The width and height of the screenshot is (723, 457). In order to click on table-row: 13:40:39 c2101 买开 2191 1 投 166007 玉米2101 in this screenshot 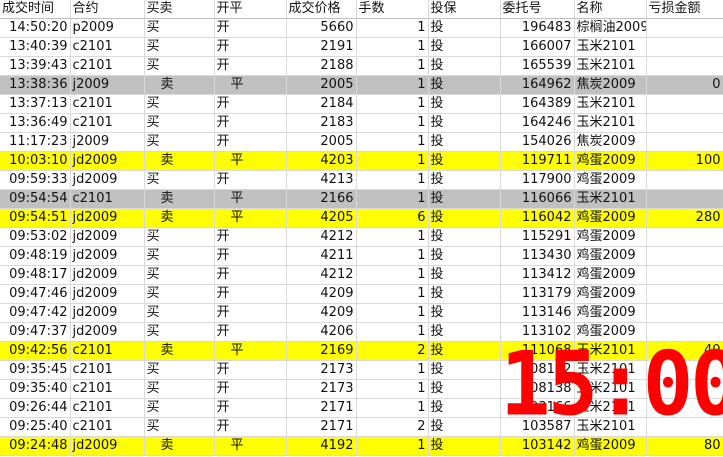, I will do `click(361, 47)`.